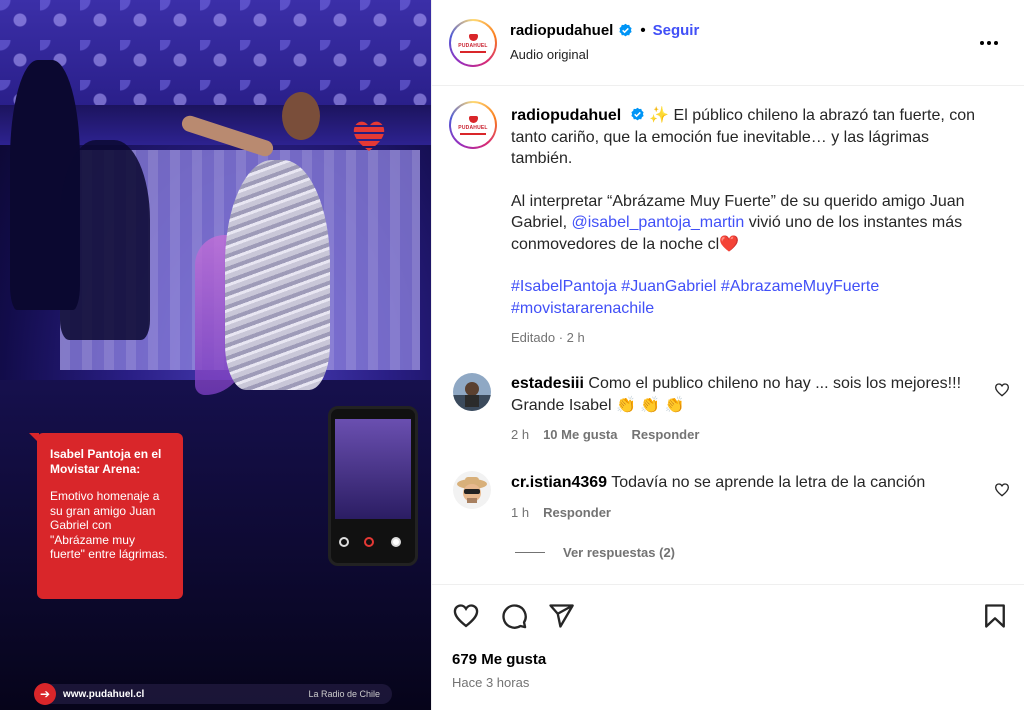  I want to click on caption-avatar: PUDAHUEL, so click(473, 125).